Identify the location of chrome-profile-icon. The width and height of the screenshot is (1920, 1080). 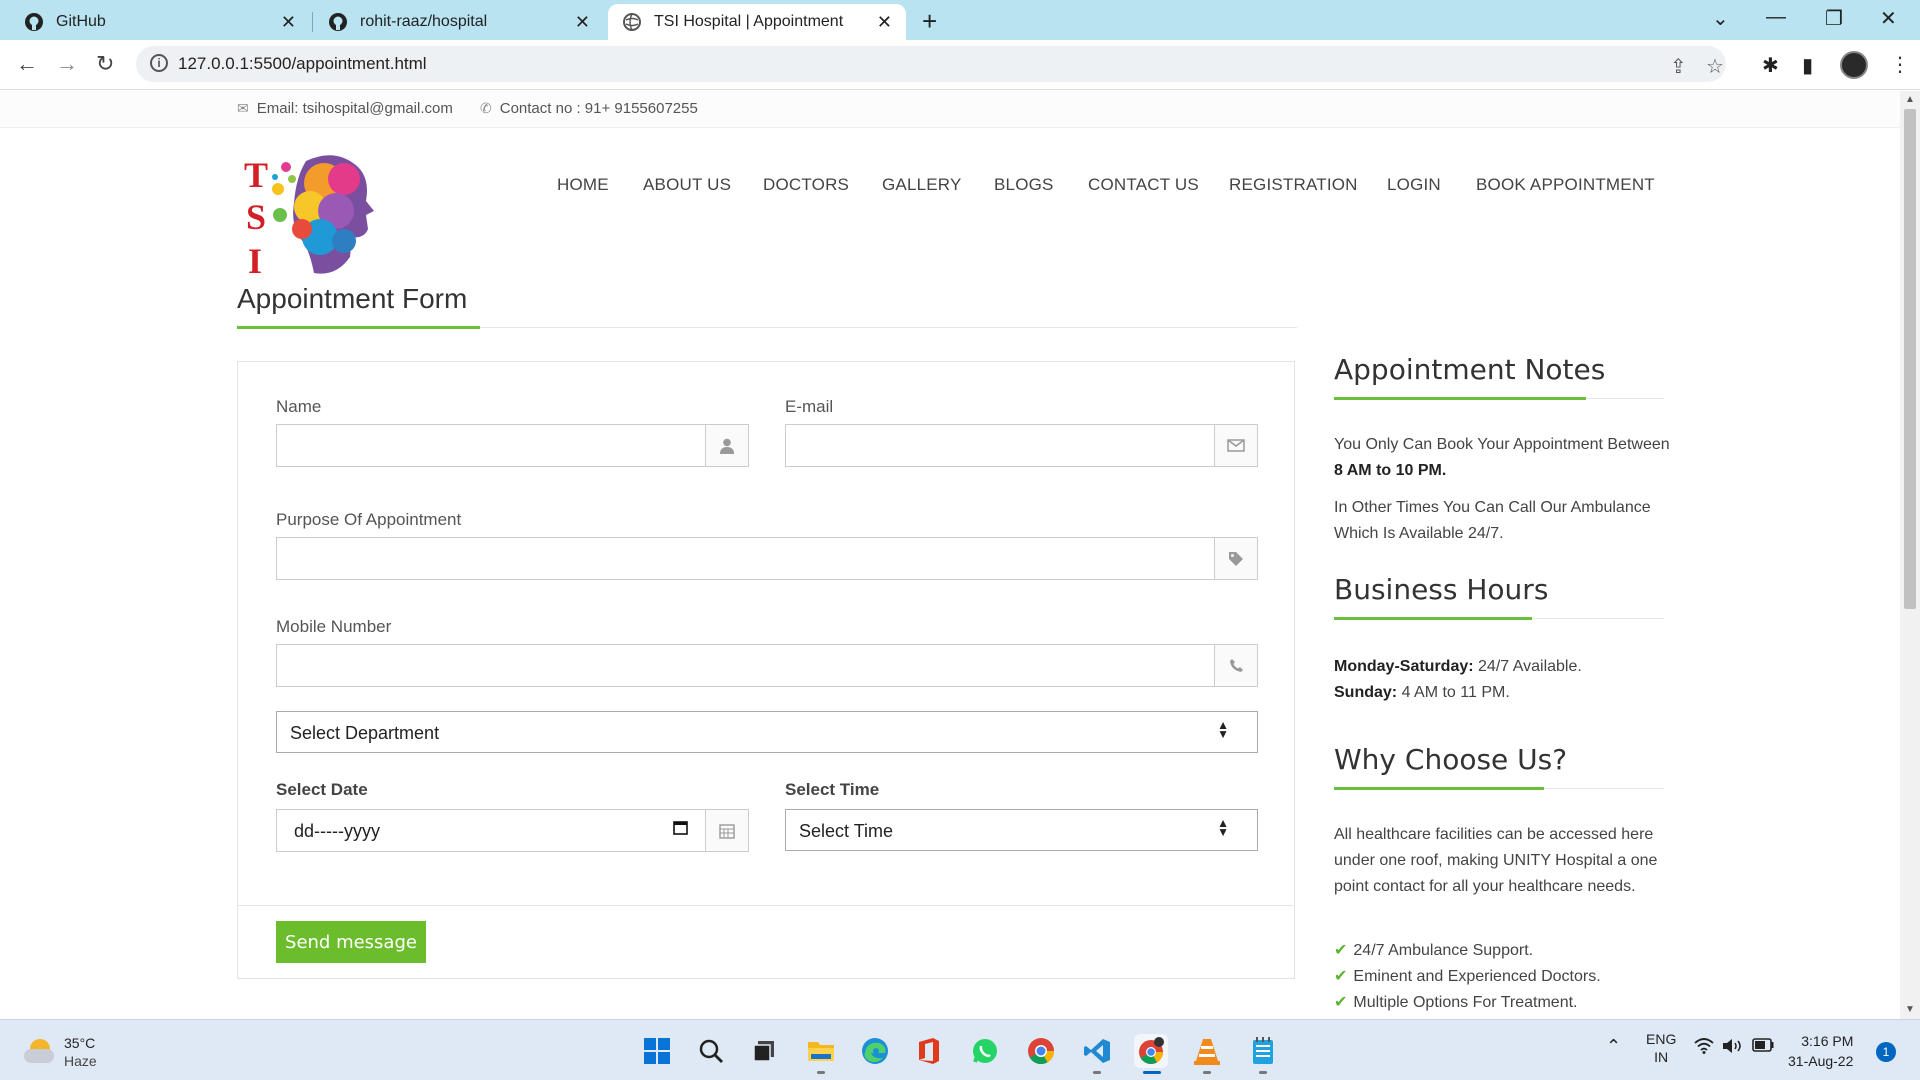
(1151, 1051).